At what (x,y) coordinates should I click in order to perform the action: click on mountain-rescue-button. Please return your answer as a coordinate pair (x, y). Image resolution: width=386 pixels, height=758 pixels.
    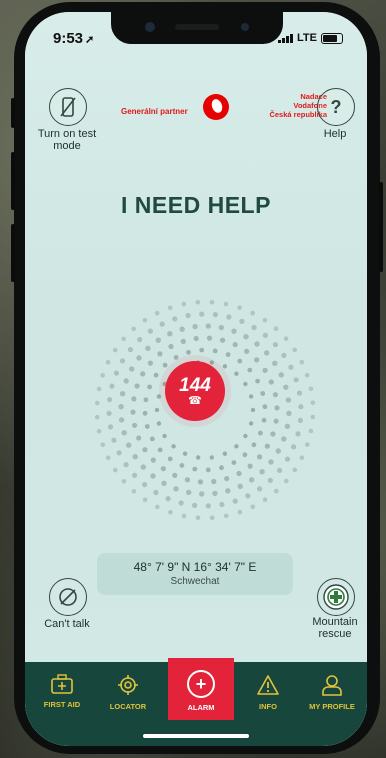
    Looking at the image, I should click on (336, 597).